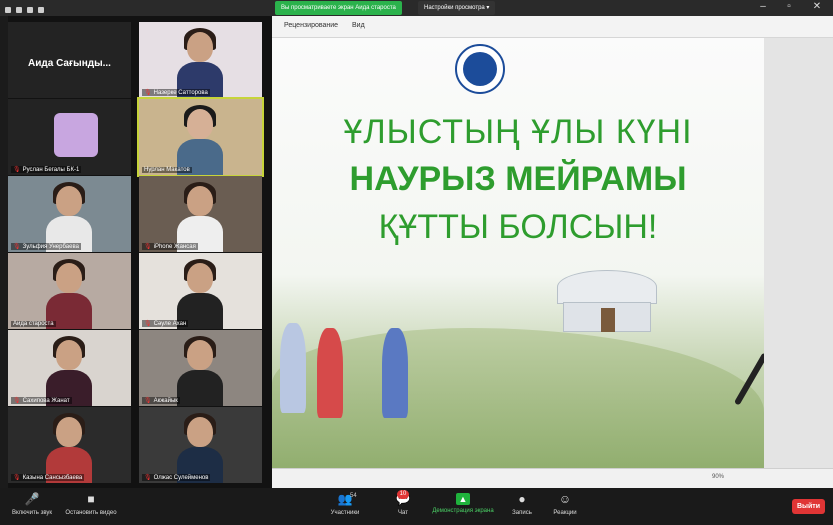 This screenshot has height=525, width=833. I want to click on video-camera-icon: ■, so click(91, 499).